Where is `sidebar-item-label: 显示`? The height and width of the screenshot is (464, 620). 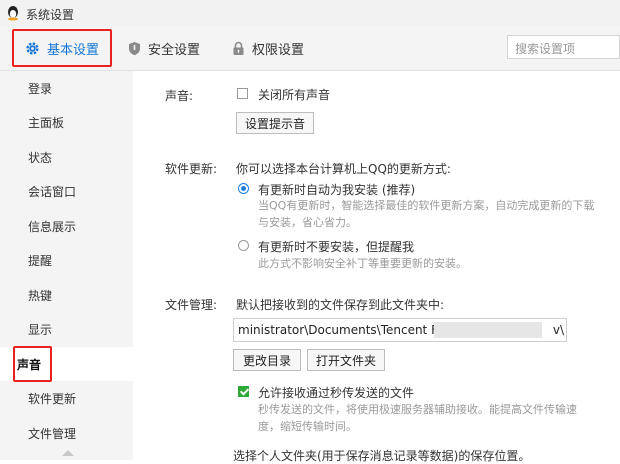
sidebar-item-label: 显示 is located at coordinates (40, 330).